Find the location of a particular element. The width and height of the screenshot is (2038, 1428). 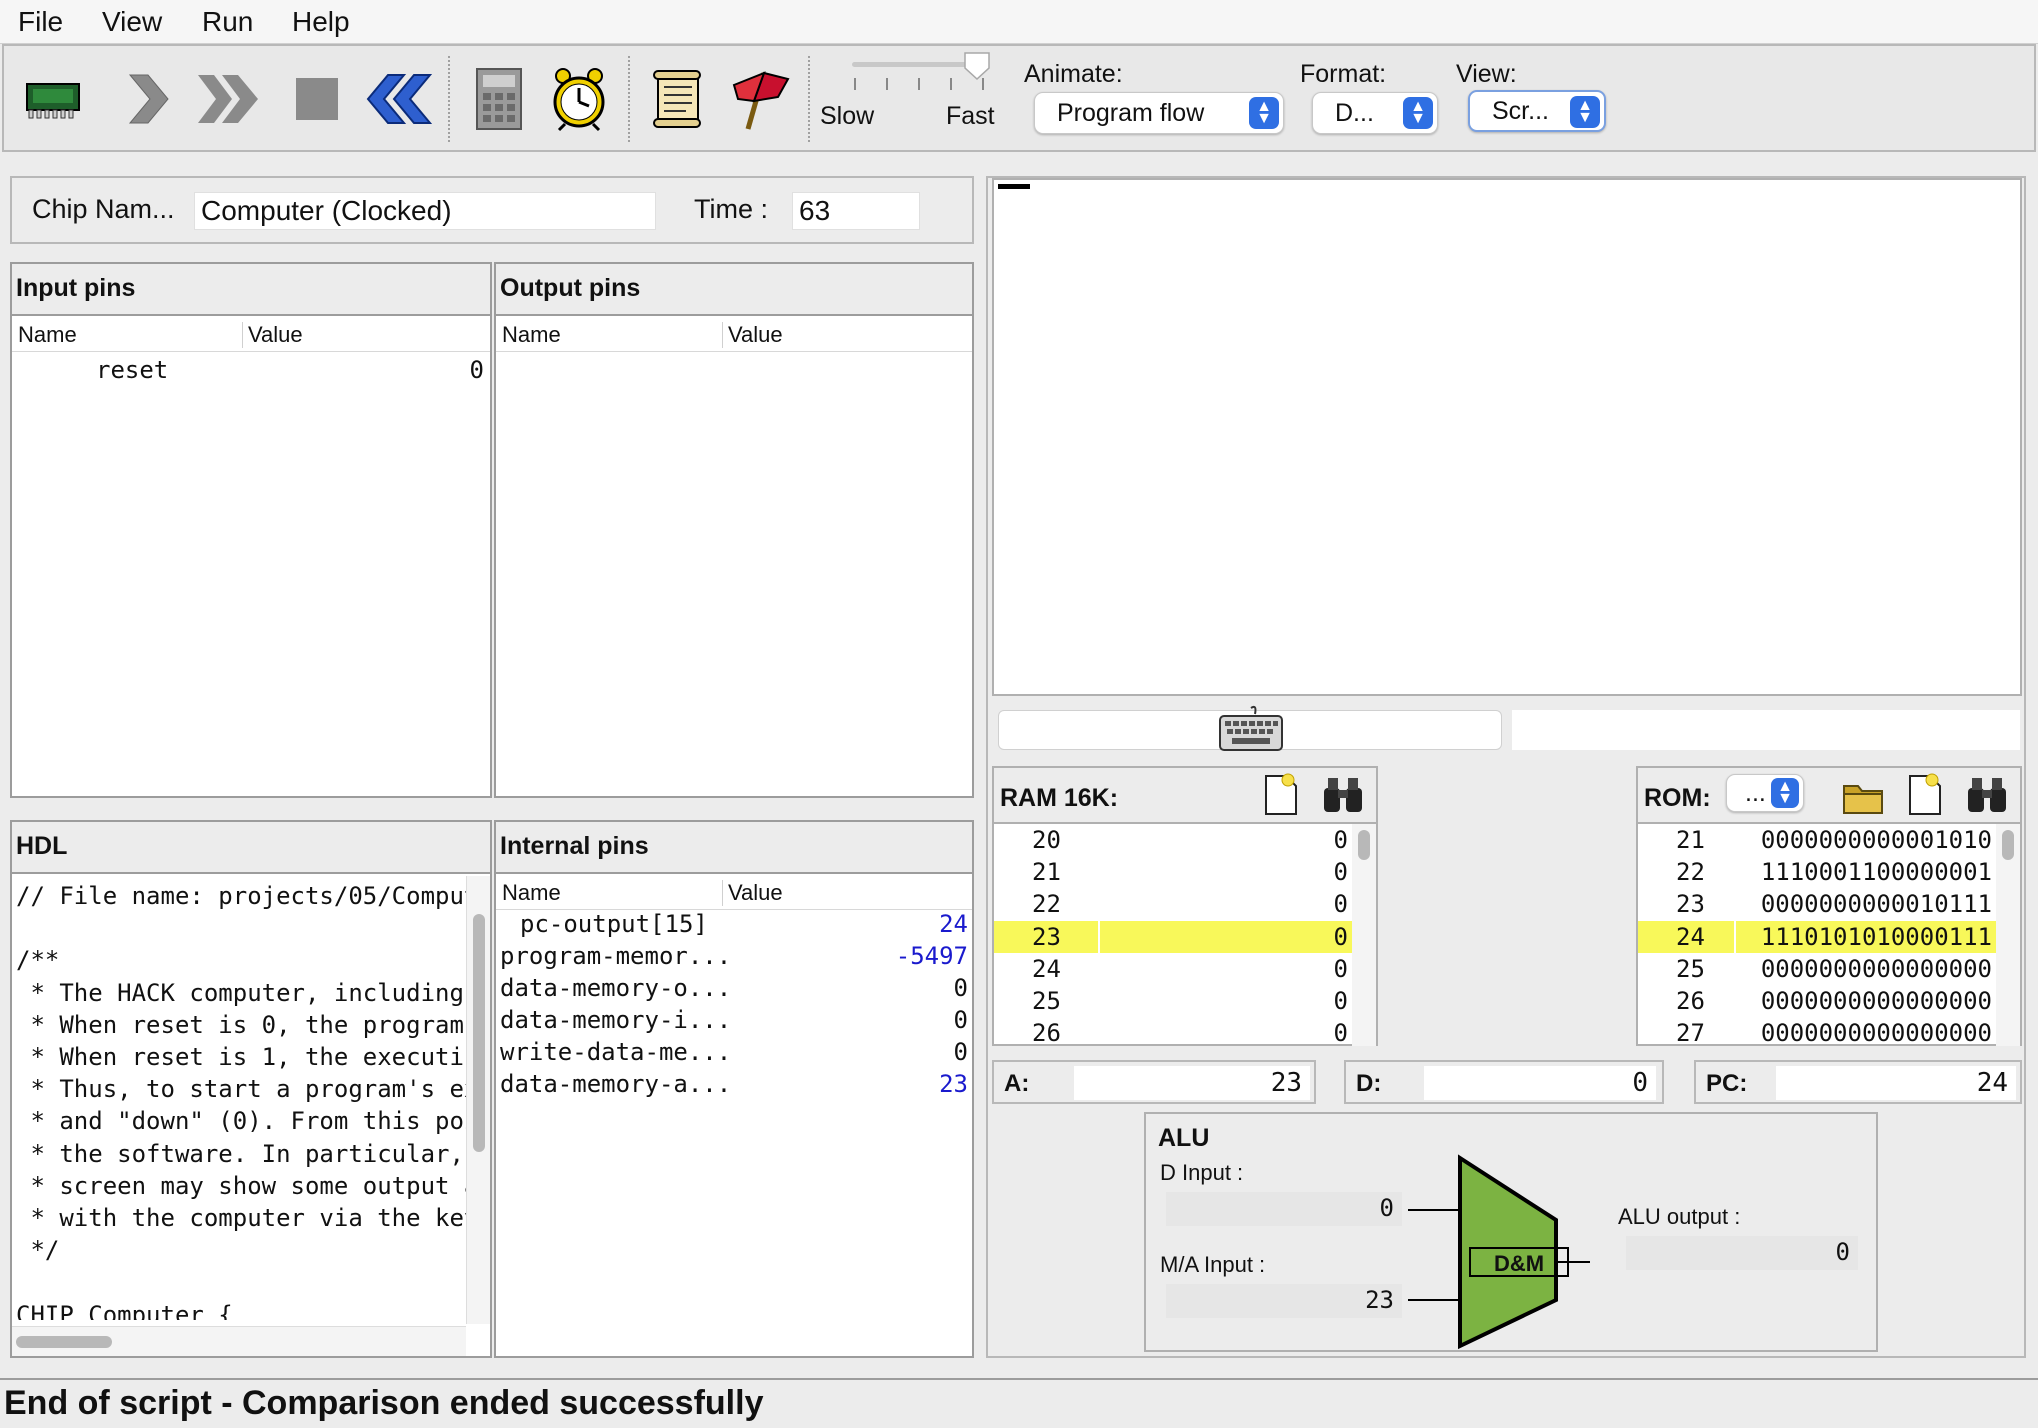

clock-button is located at coordinates (579, 99).